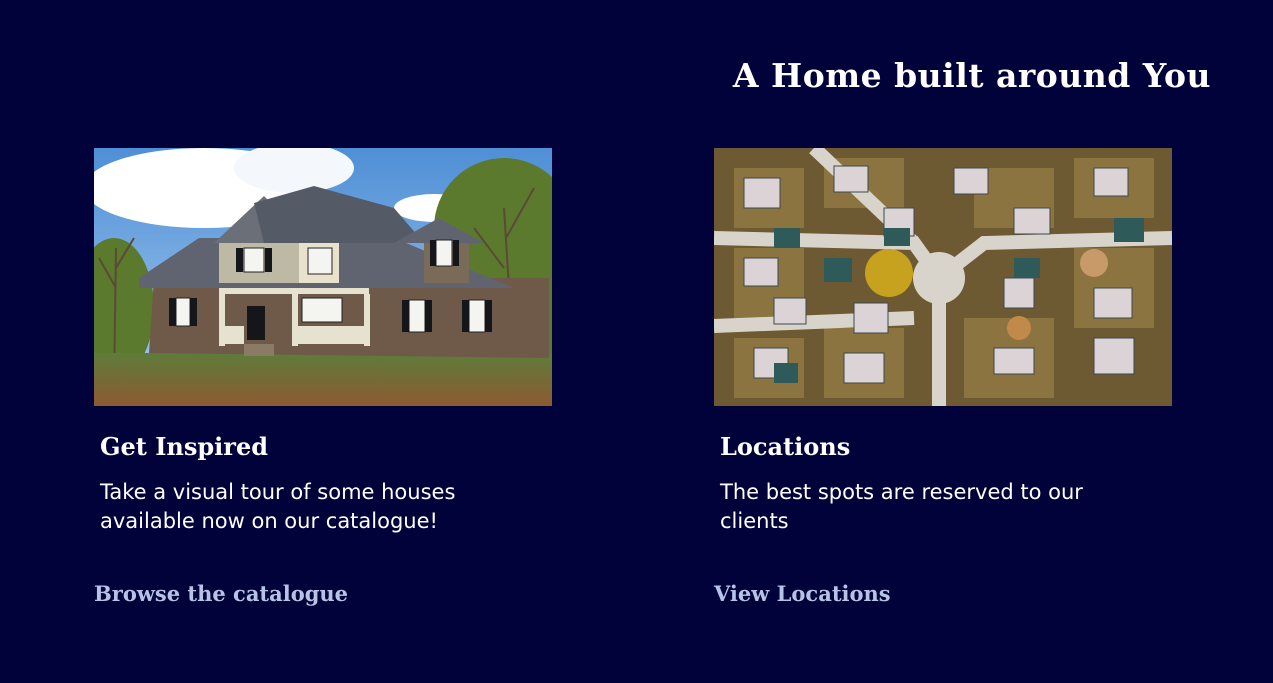 Image resolution: width=1273 pixels, height=683 pixels. Describe the element at coordinates (221, 593) in the screenshot. I see `browse-catalogue-link: Browse the catalogue` at that location.